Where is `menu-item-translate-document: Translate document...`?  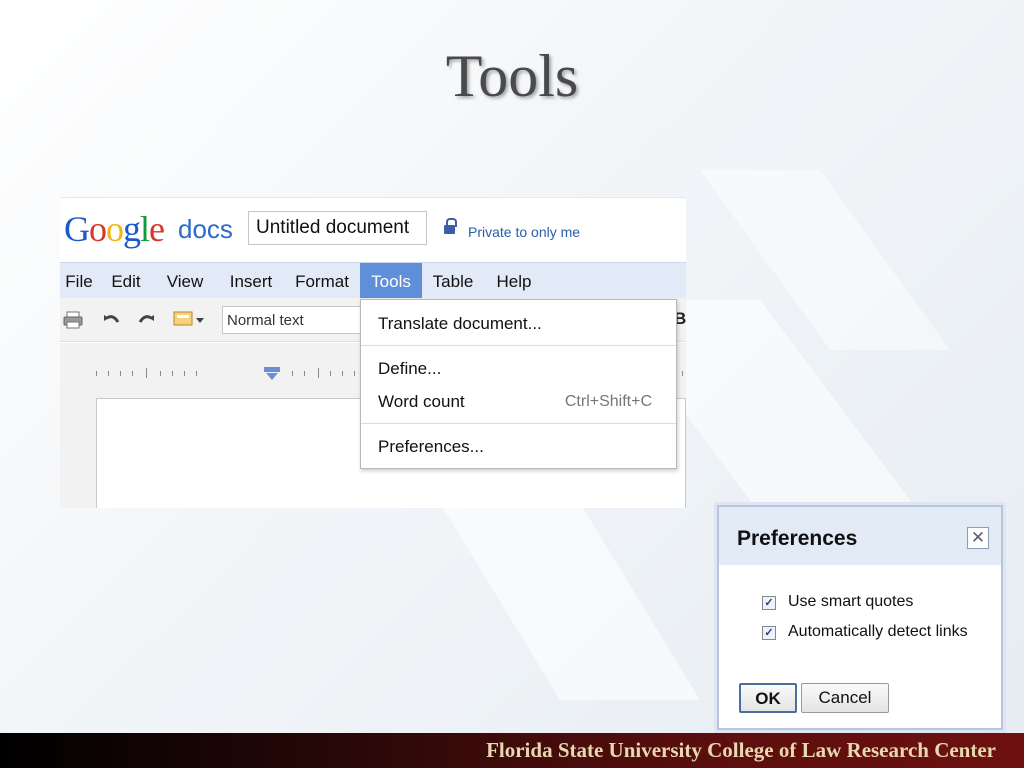 menu-item-translate-document: Translate document... is located at coordinates (460, 324).